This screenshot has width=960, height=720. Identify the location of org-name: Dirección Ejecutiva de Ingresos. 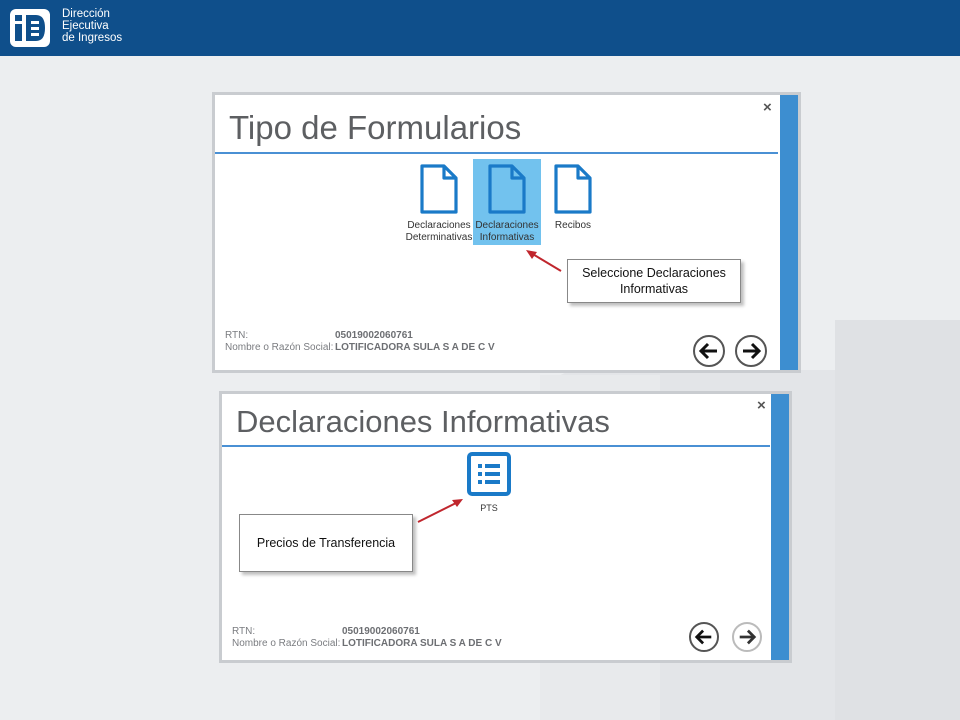
(92, 26).